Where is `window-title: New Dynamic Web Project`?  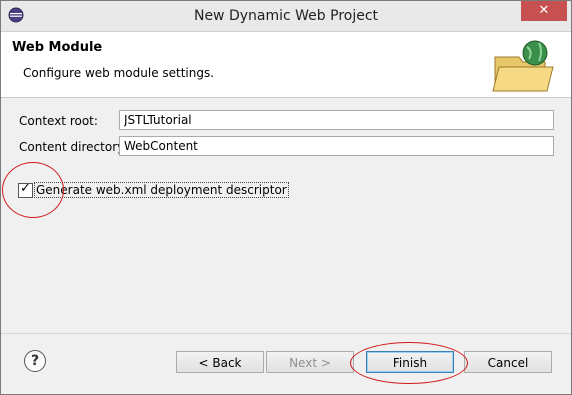 window-title: New Dynamic Web Project is located at coordinates (286, 16).